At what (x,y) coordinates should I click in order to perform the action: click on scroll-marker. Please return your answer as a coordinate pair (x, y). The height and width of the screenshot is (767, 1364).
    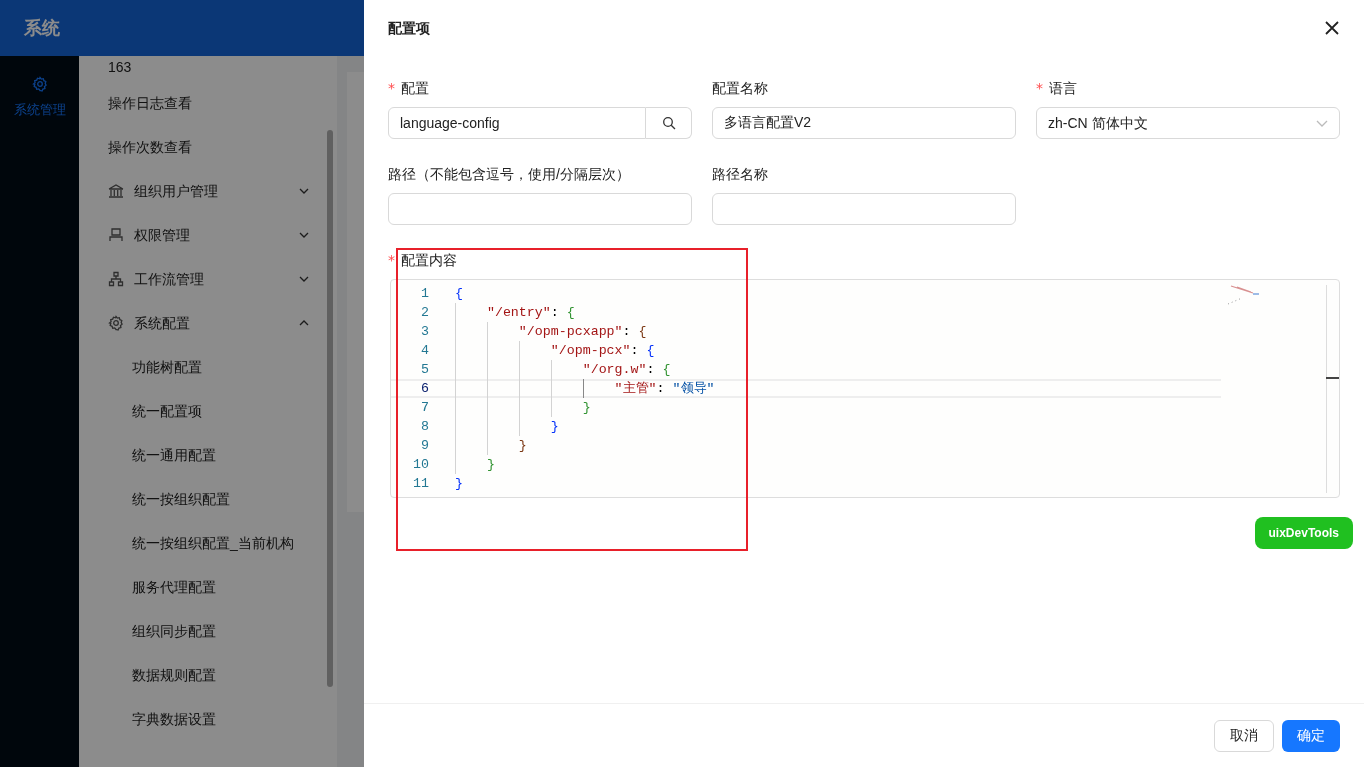
    Looking at the image, I should click on (1332, 378).